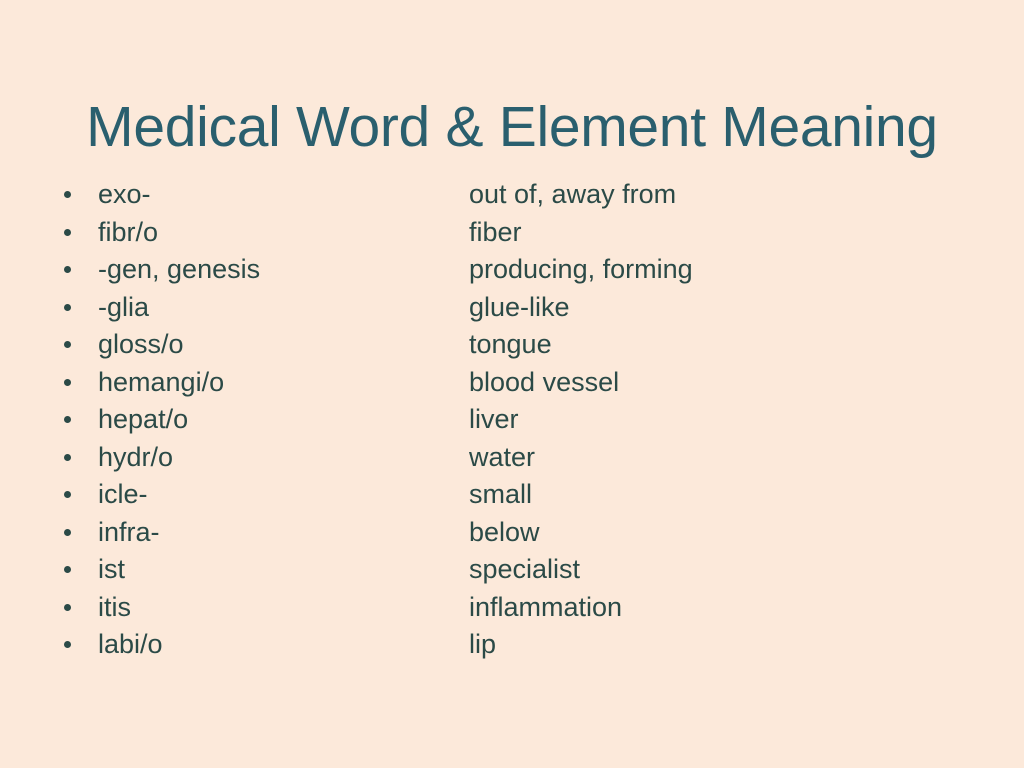  I want to click on page-title: Medical Word & Element Meaning, so click(512, 127).